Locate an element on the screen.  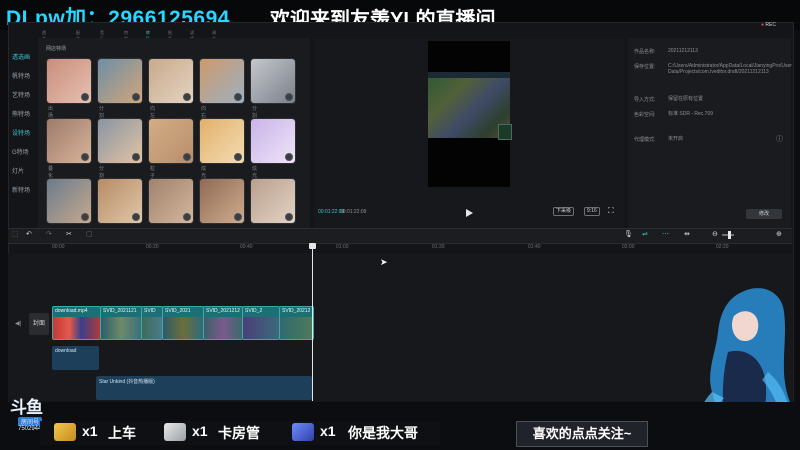
prop-key-proxy: 代理模式: is located at coordinates (645, 140).